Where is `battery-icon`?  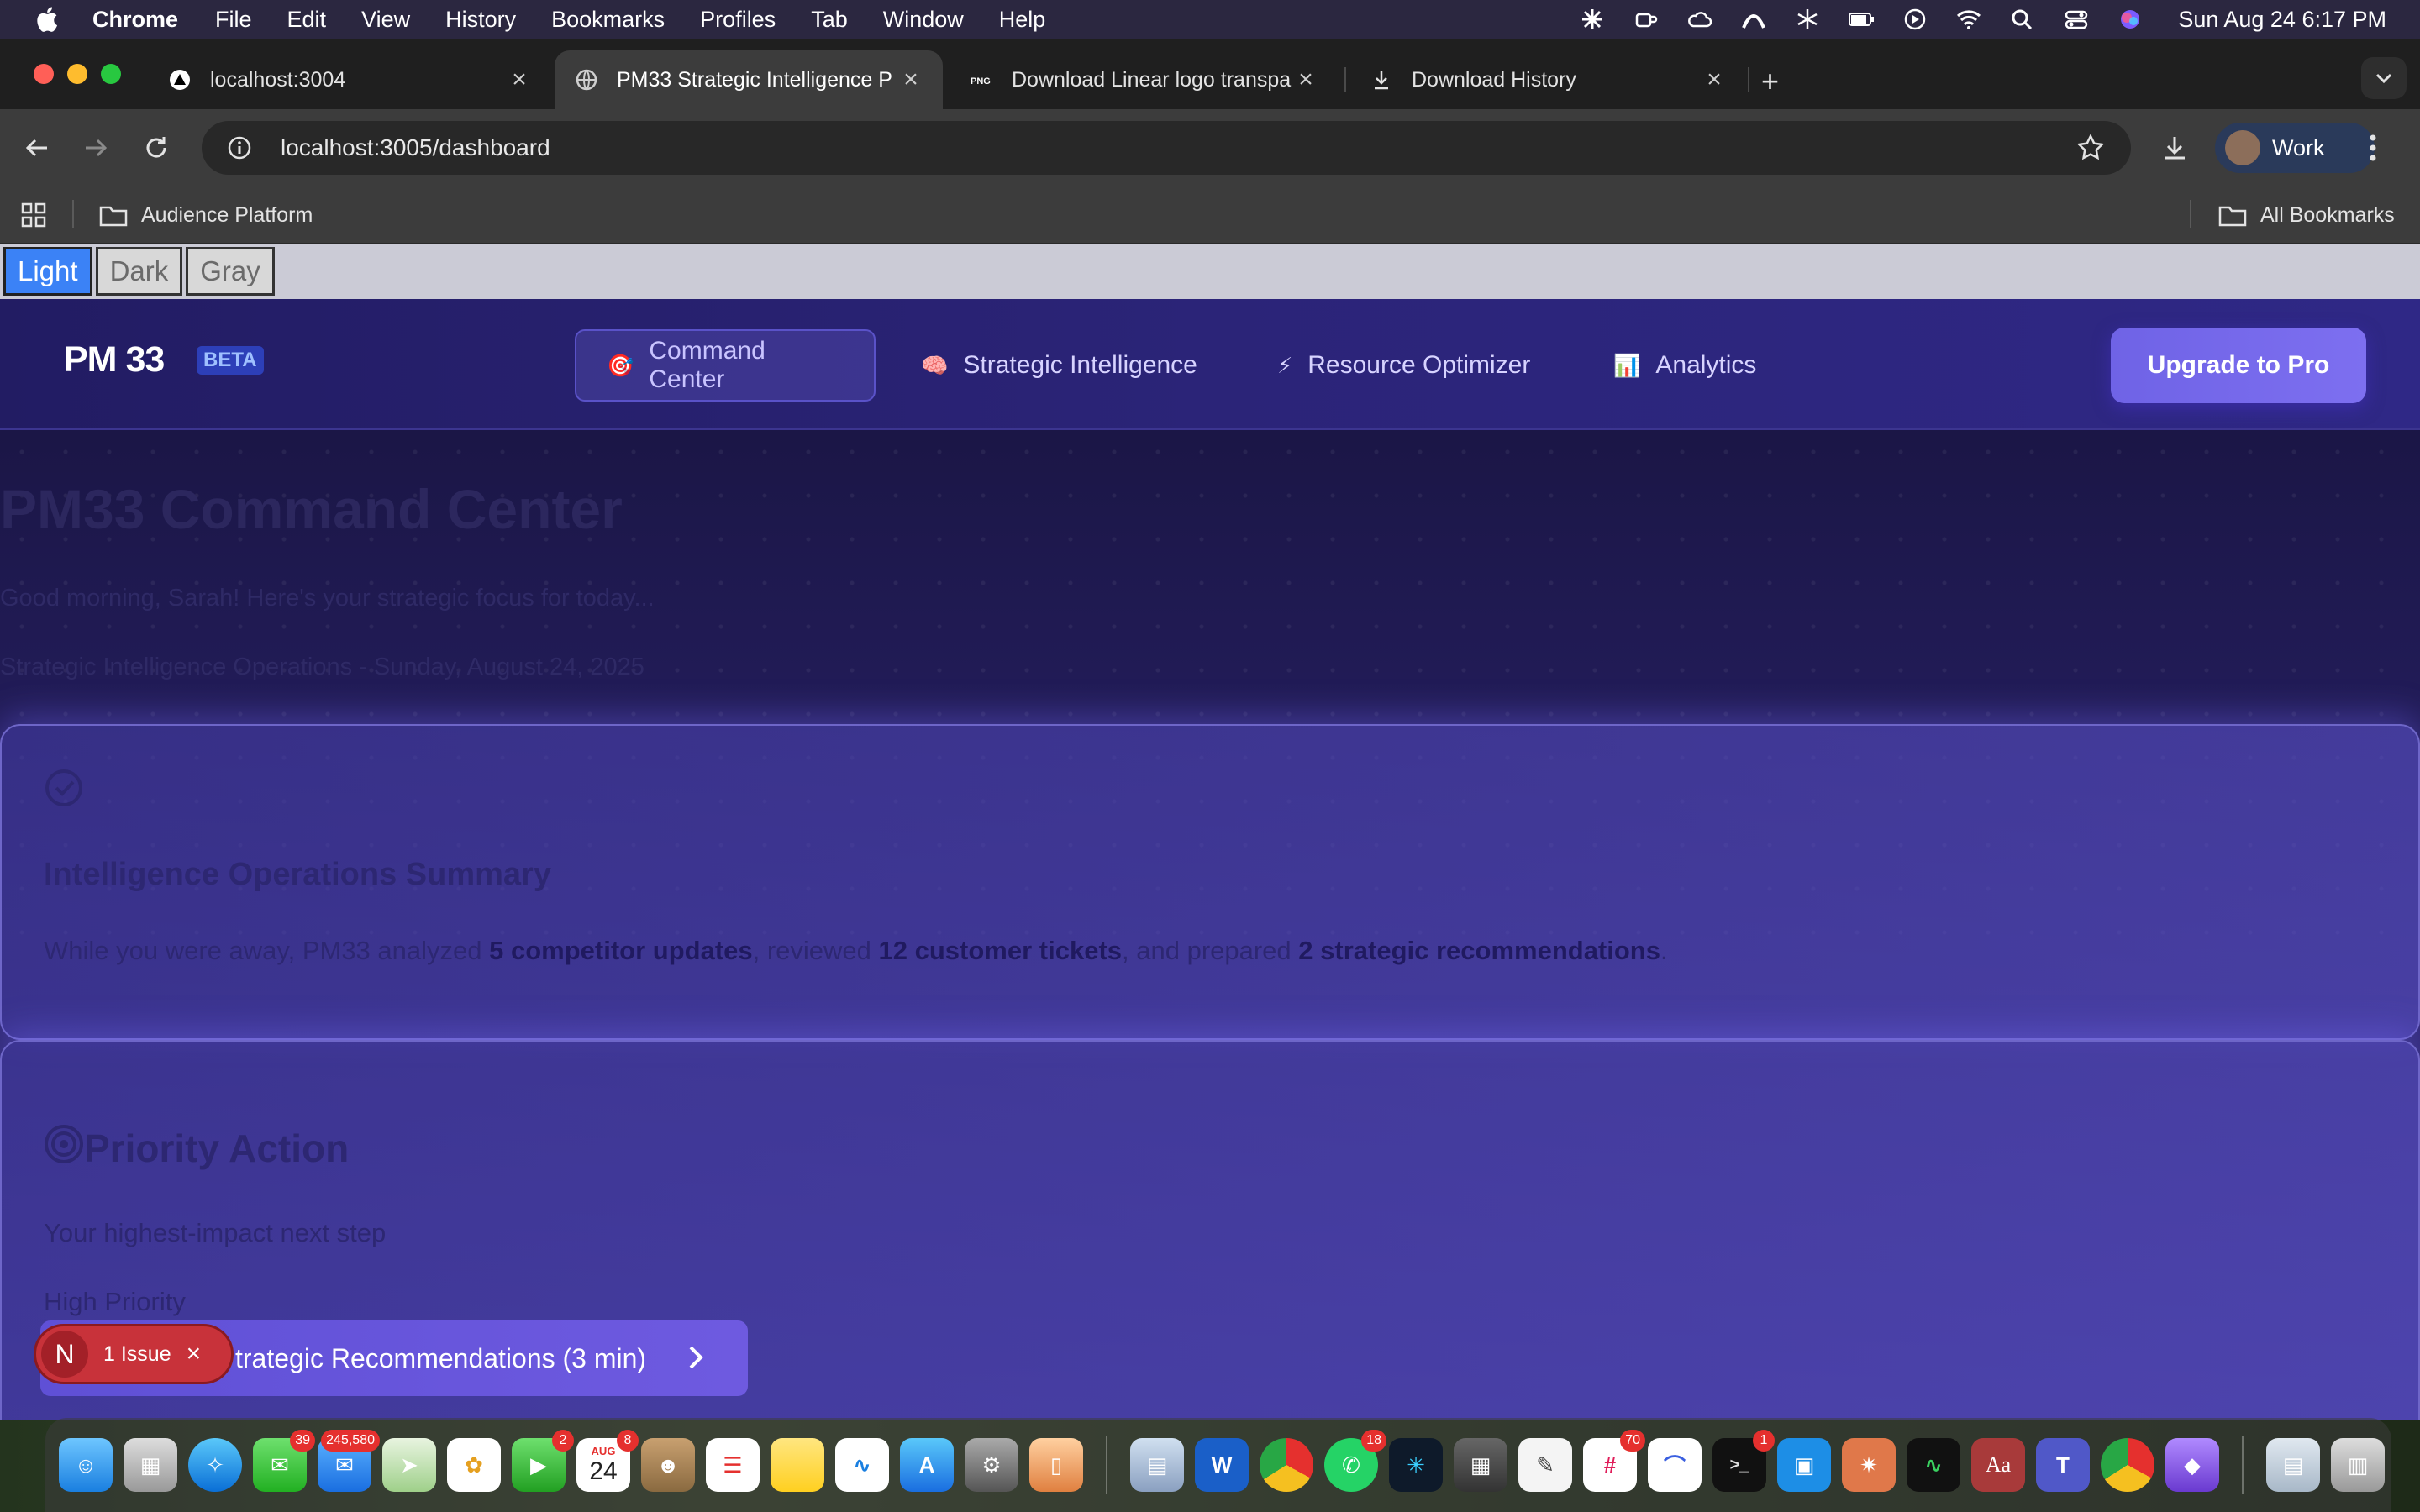
battery-icon is located at coordinates (1862, 19).